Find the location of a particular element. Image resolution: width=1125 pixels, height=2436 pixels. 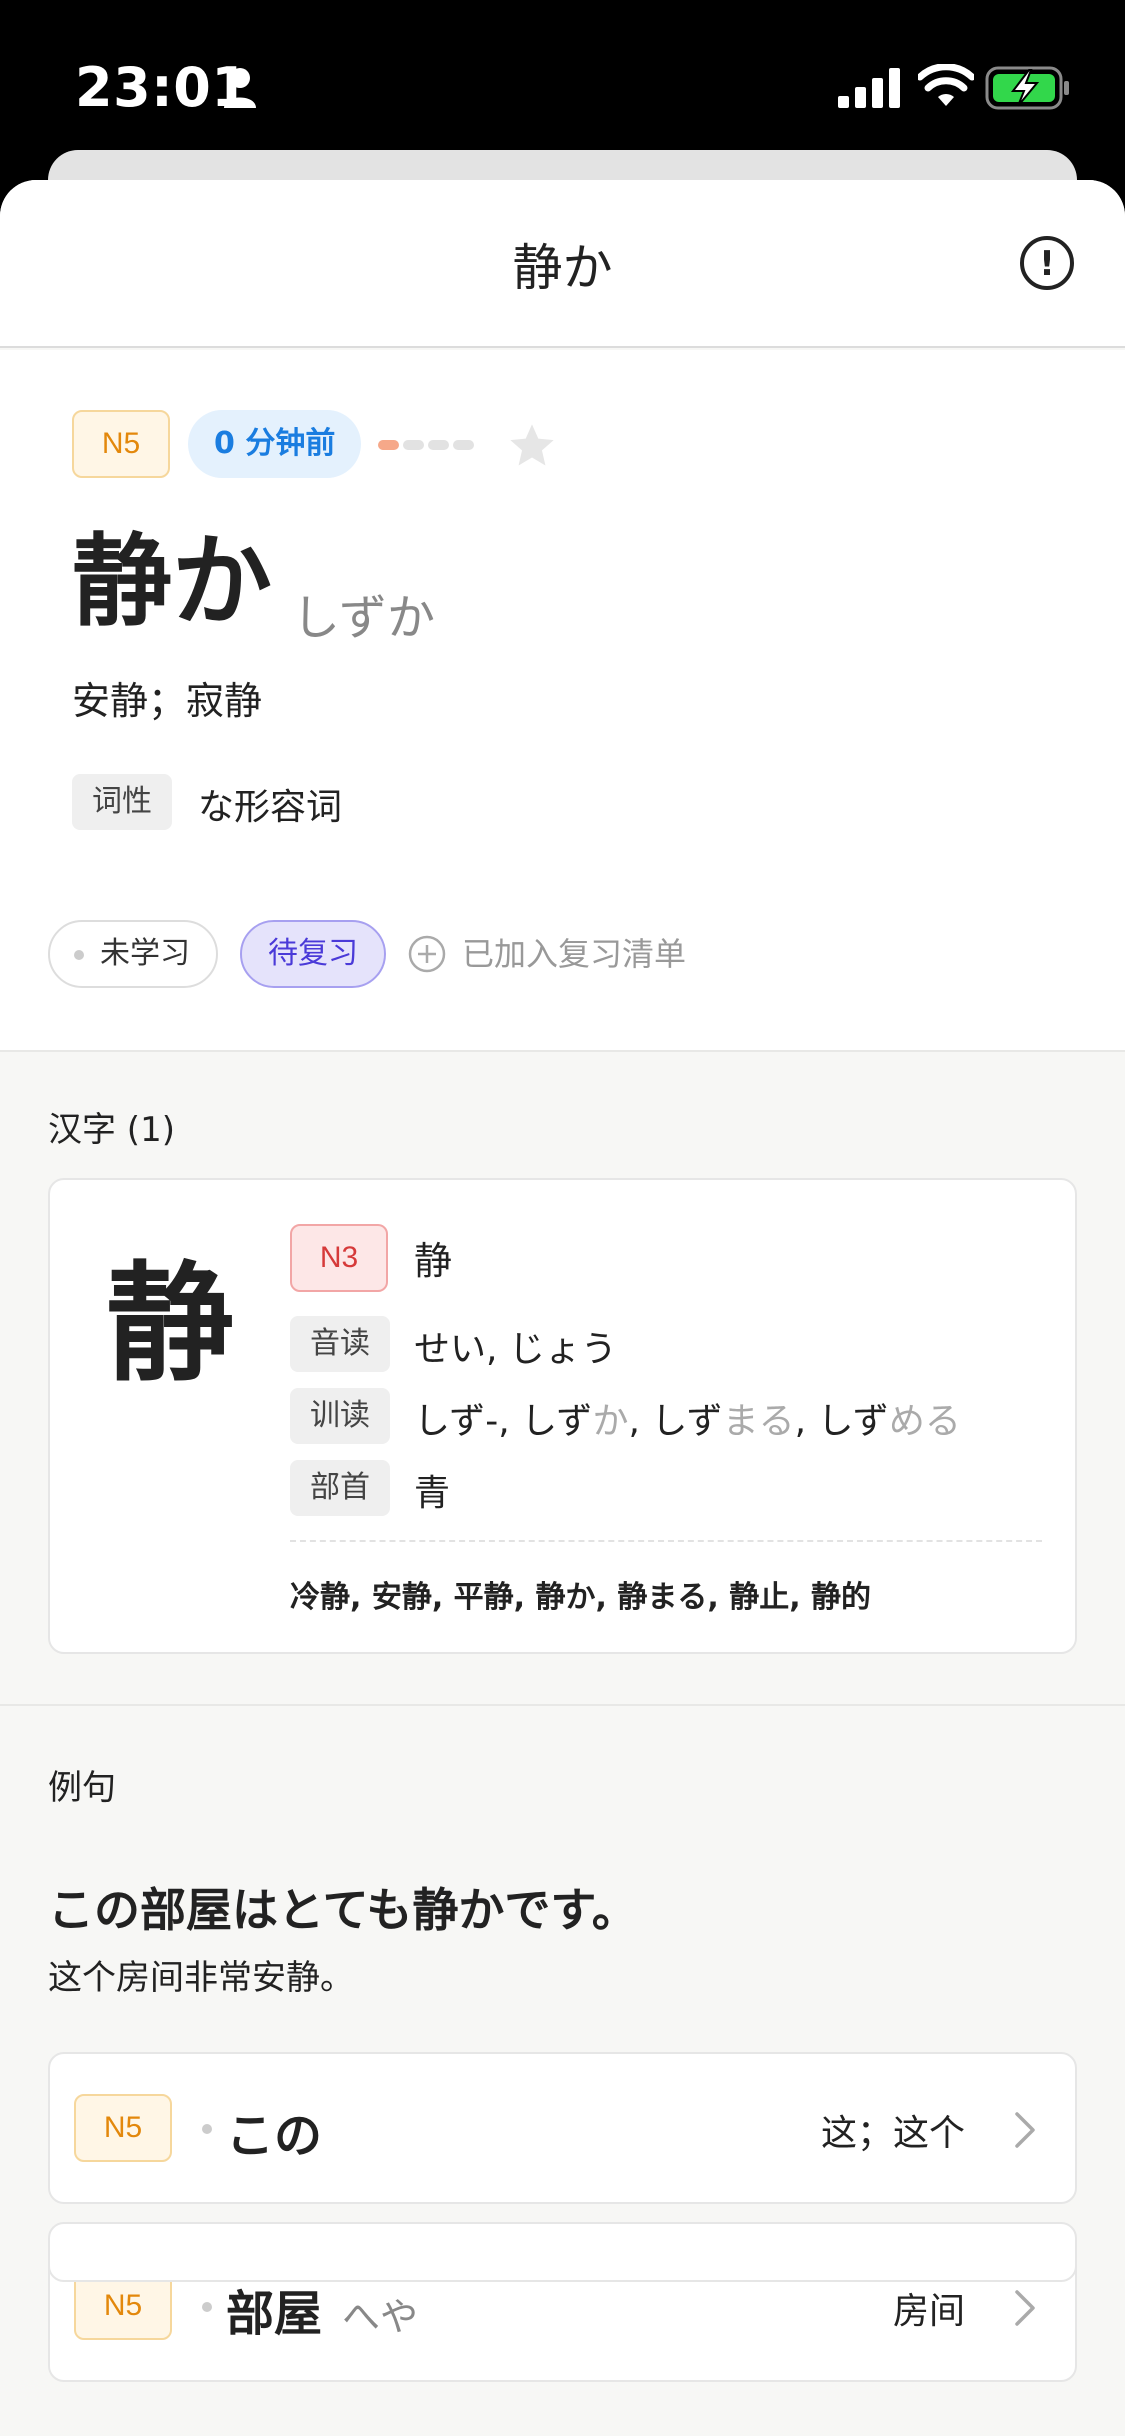

last-review-pill: 0 分钟前 is located at coordinates (275, 444).